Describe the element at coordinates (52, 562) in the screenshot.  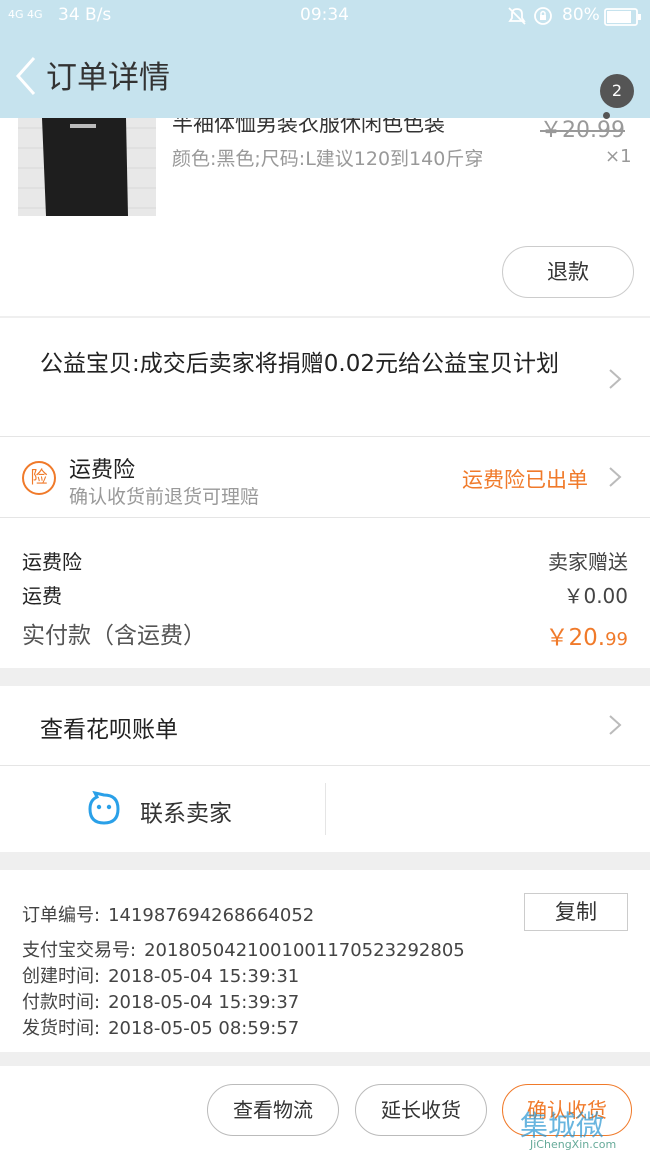
I see `fee-label: 运费险` at that location.